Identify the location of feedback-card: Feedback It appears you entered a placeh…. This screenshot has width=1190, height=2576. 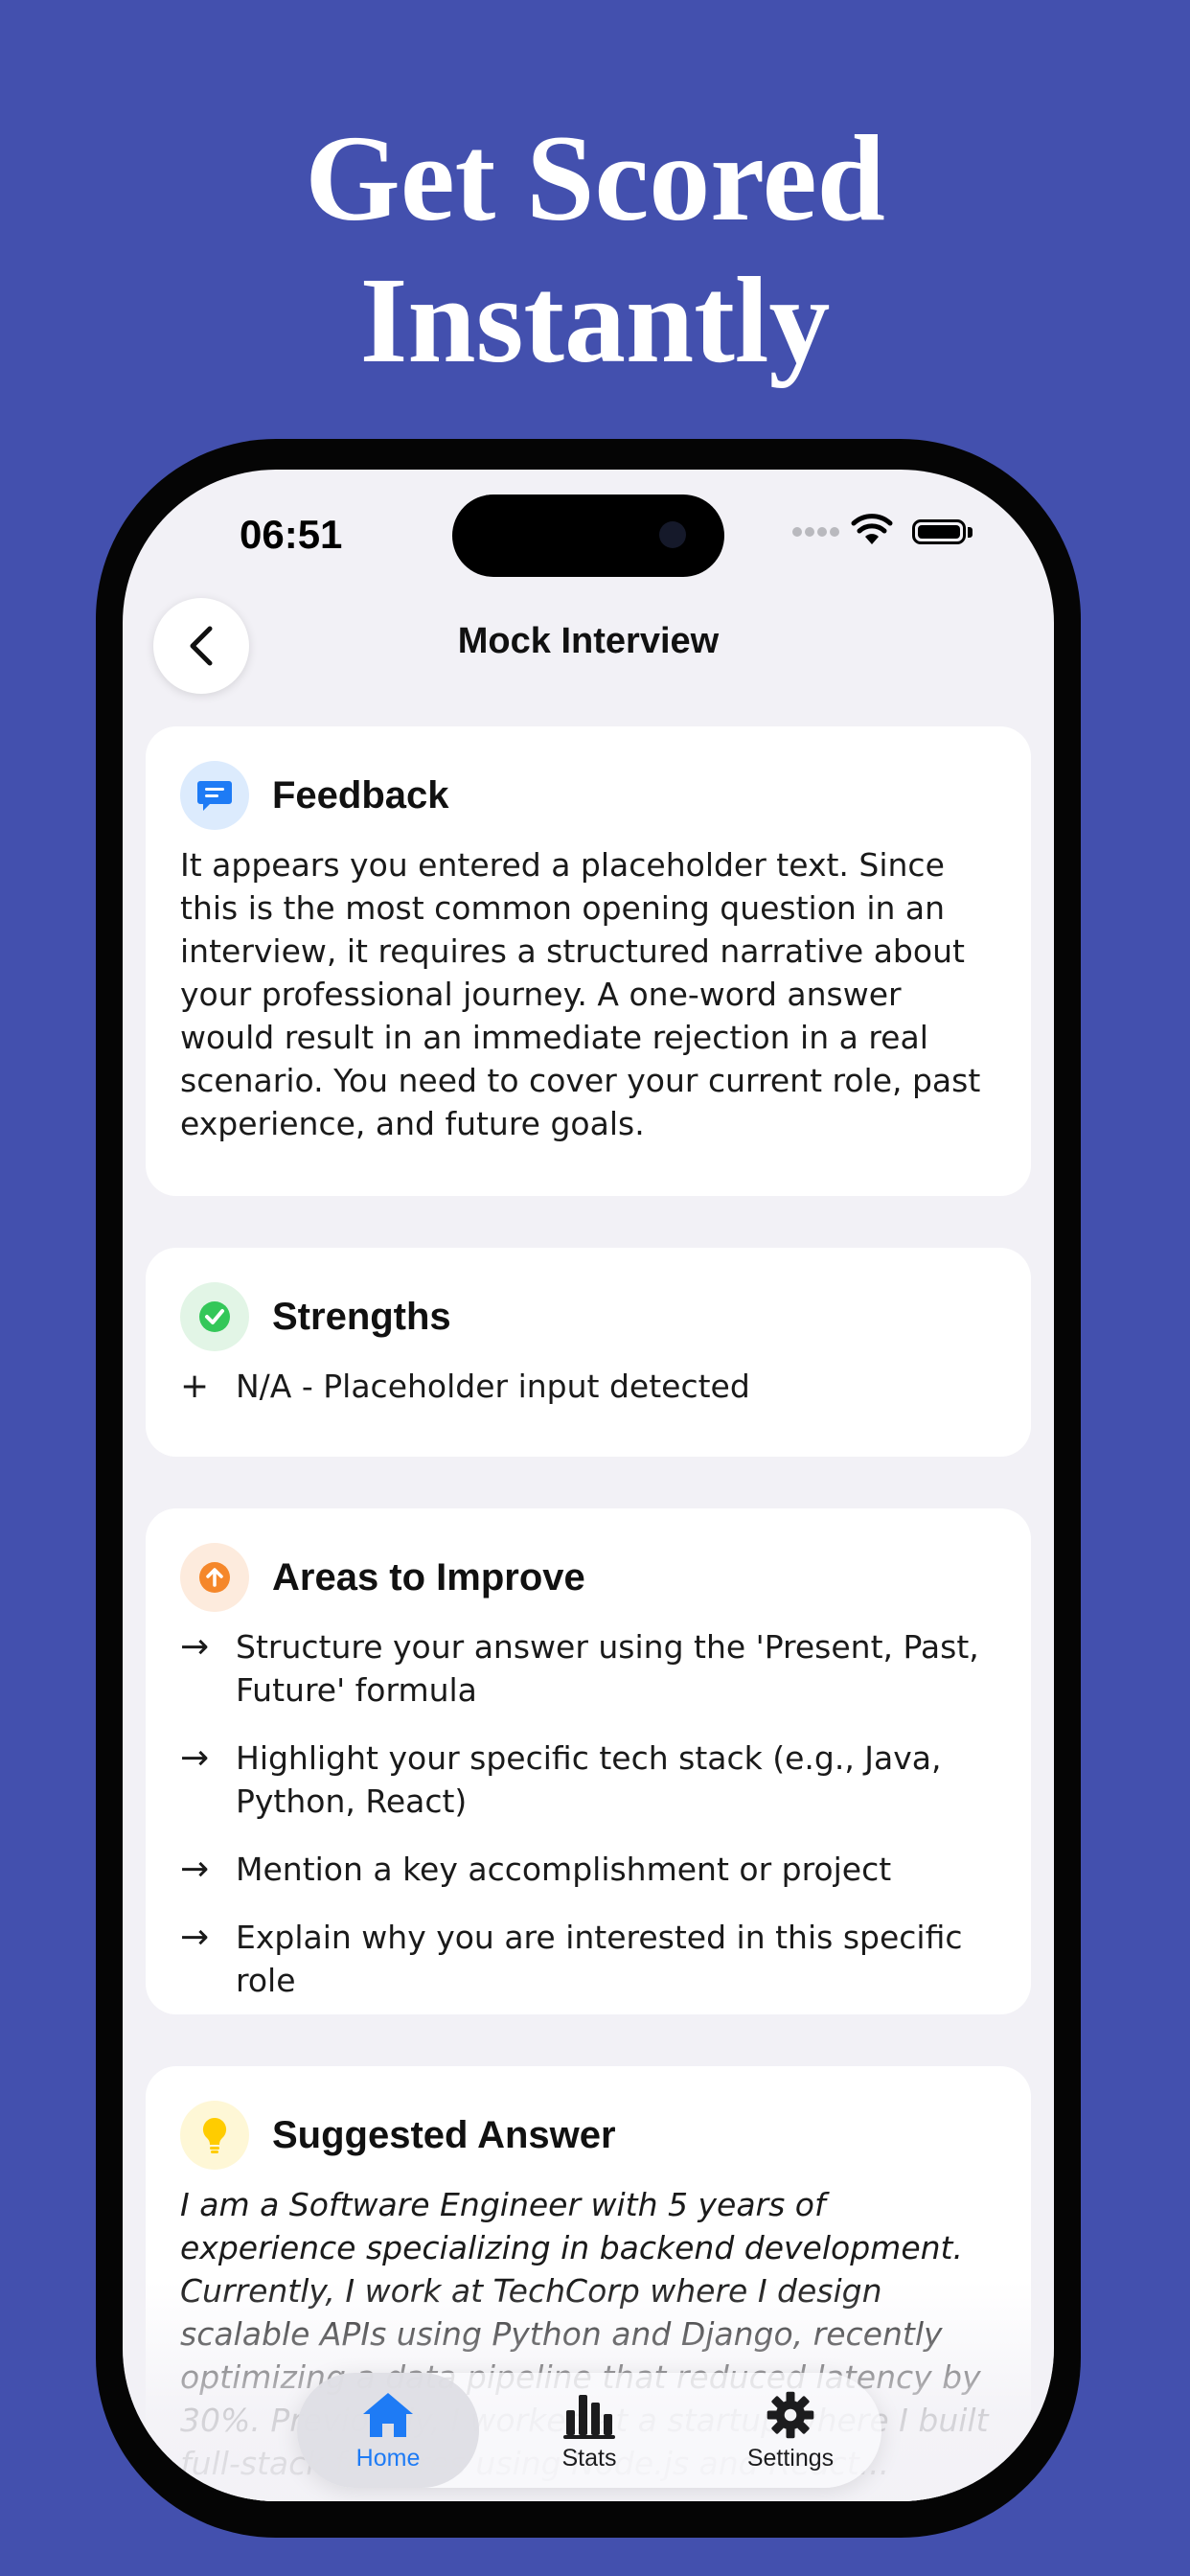
(589, 961).